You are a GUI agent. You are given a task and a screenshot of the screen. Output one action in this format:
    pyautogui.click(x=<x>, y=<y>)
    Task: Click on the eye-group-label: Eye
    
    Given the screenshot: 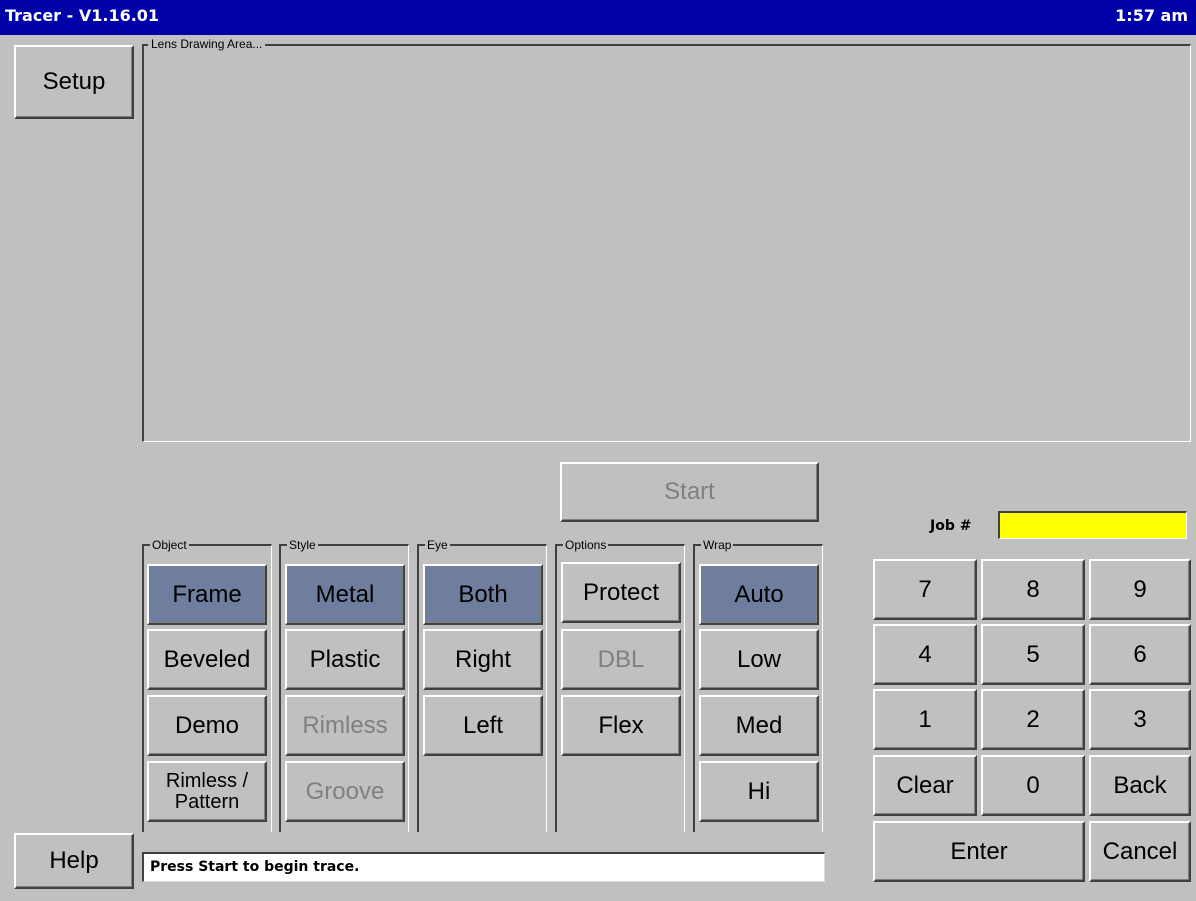 What is the action you would take?
    pyautogui.click(x=437, y=545)
    